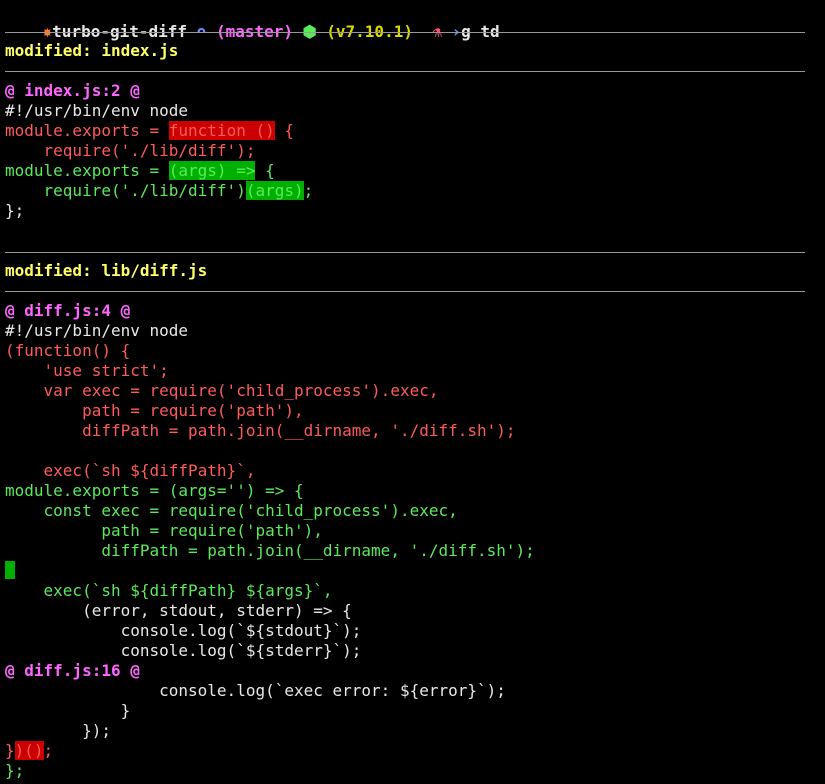  I want to click on file-header-index: modified: index.js, so click(92, 50).